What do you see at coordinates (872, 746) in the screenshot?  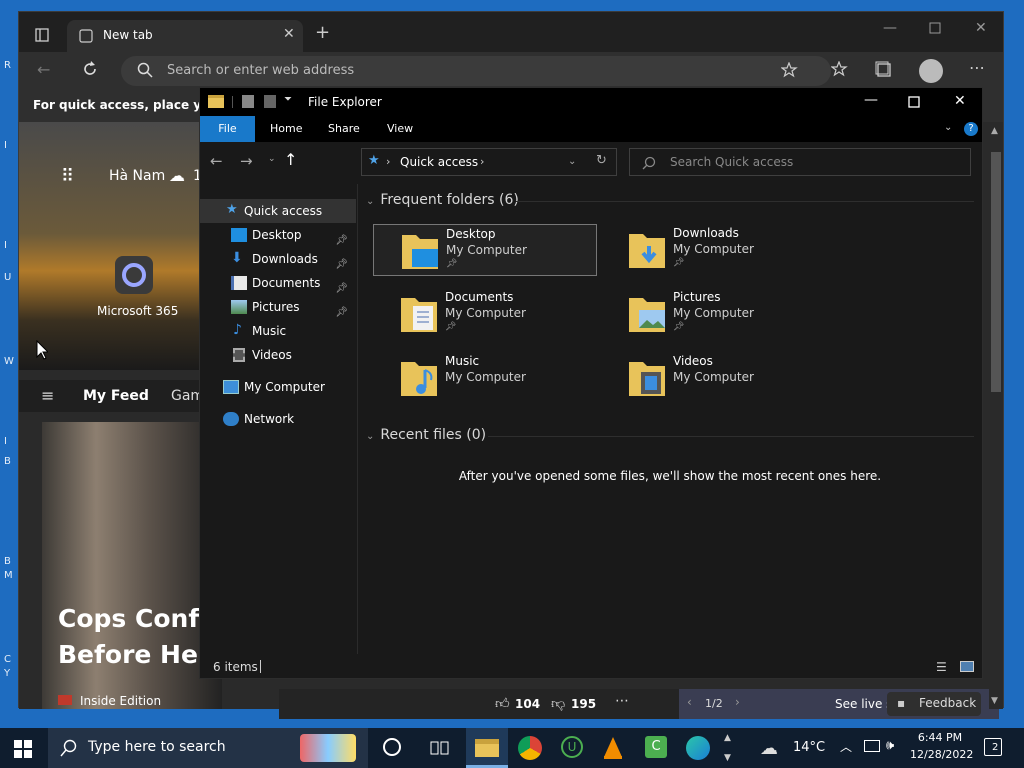 I see `network-icon` at bounding box center [872, 746].